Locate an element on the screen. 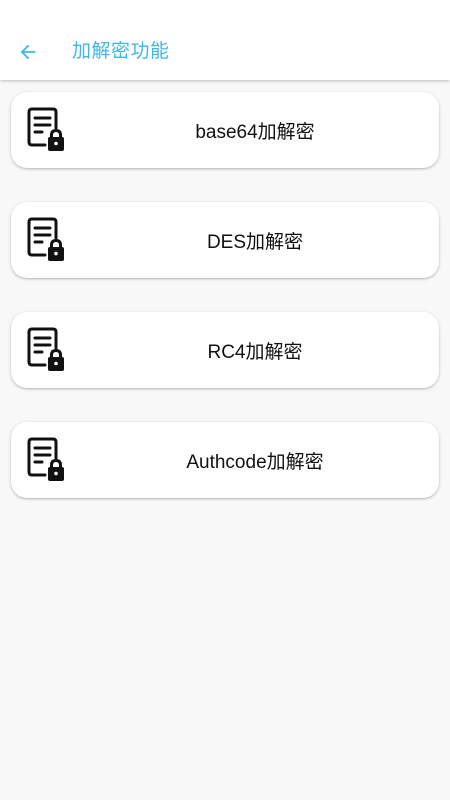  page-title: 加解密功能 is located at coordinates (121, 51).